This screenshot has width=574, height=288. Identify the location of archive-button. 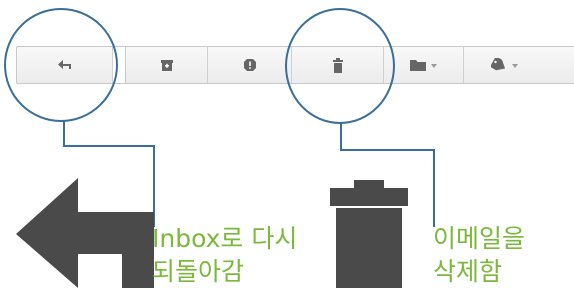
(167, 65).